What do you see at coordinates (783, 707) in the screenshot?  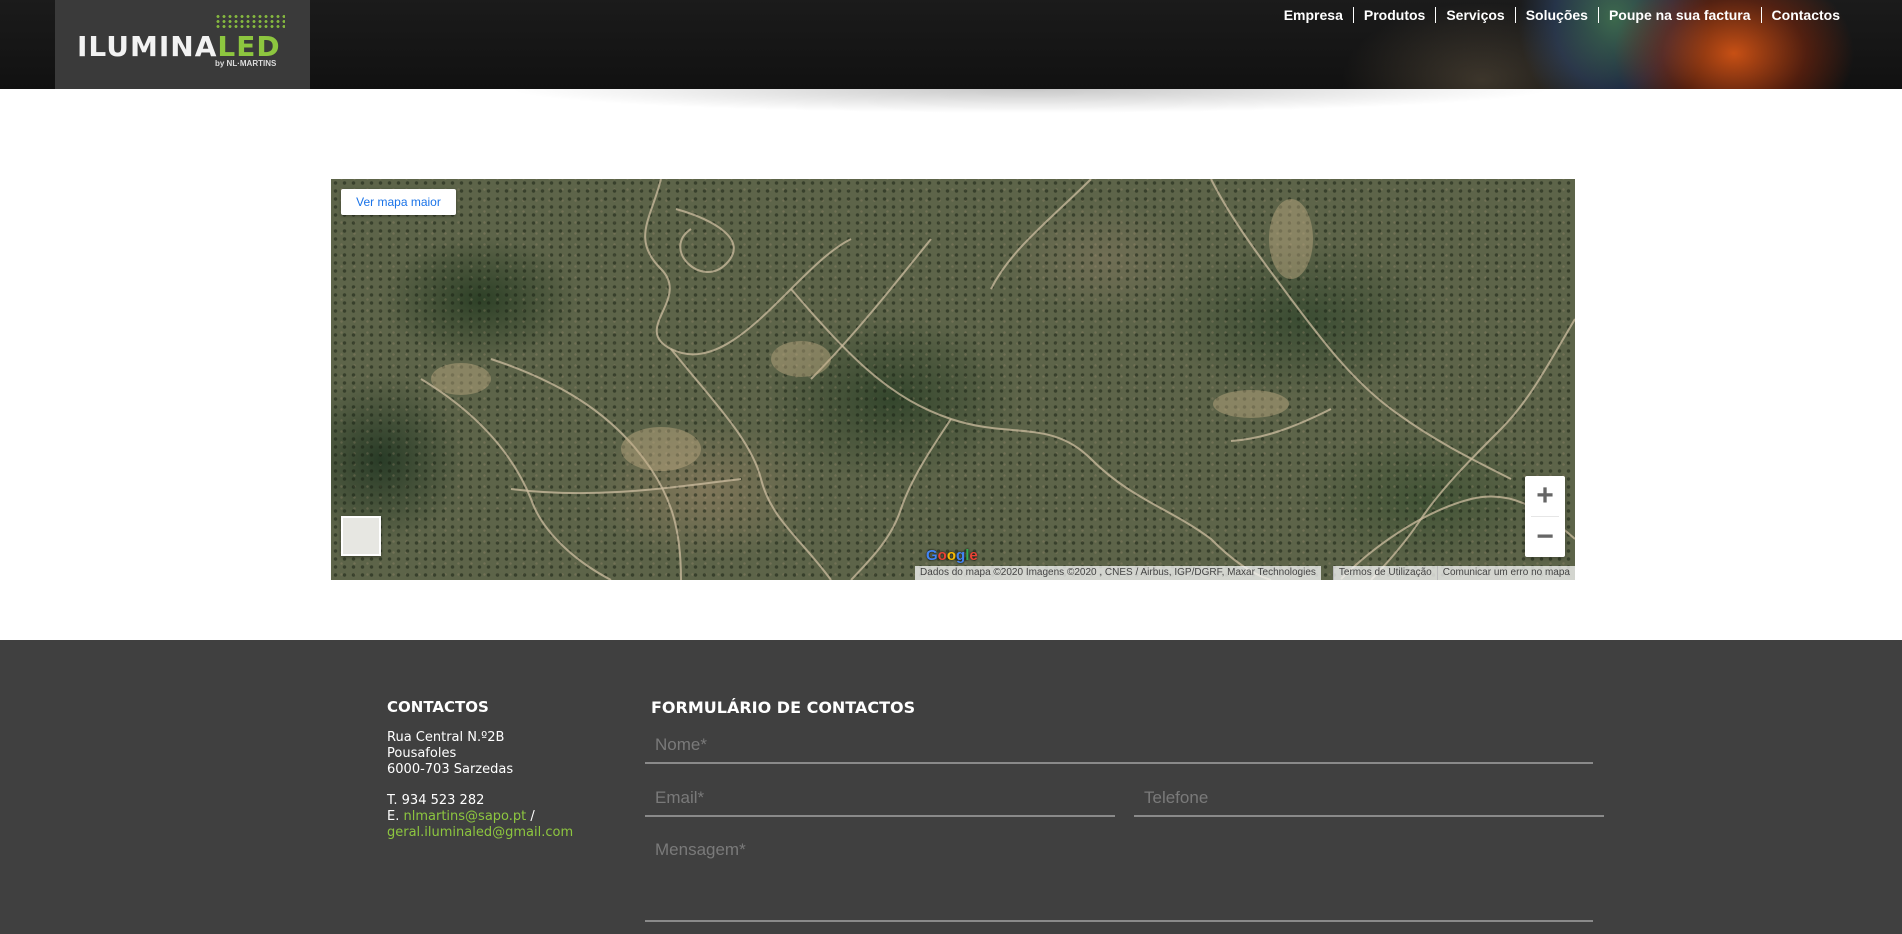 I see `form-title: FORMULÁRIO DE CONTACTOS` at bounding box center [783, 707].